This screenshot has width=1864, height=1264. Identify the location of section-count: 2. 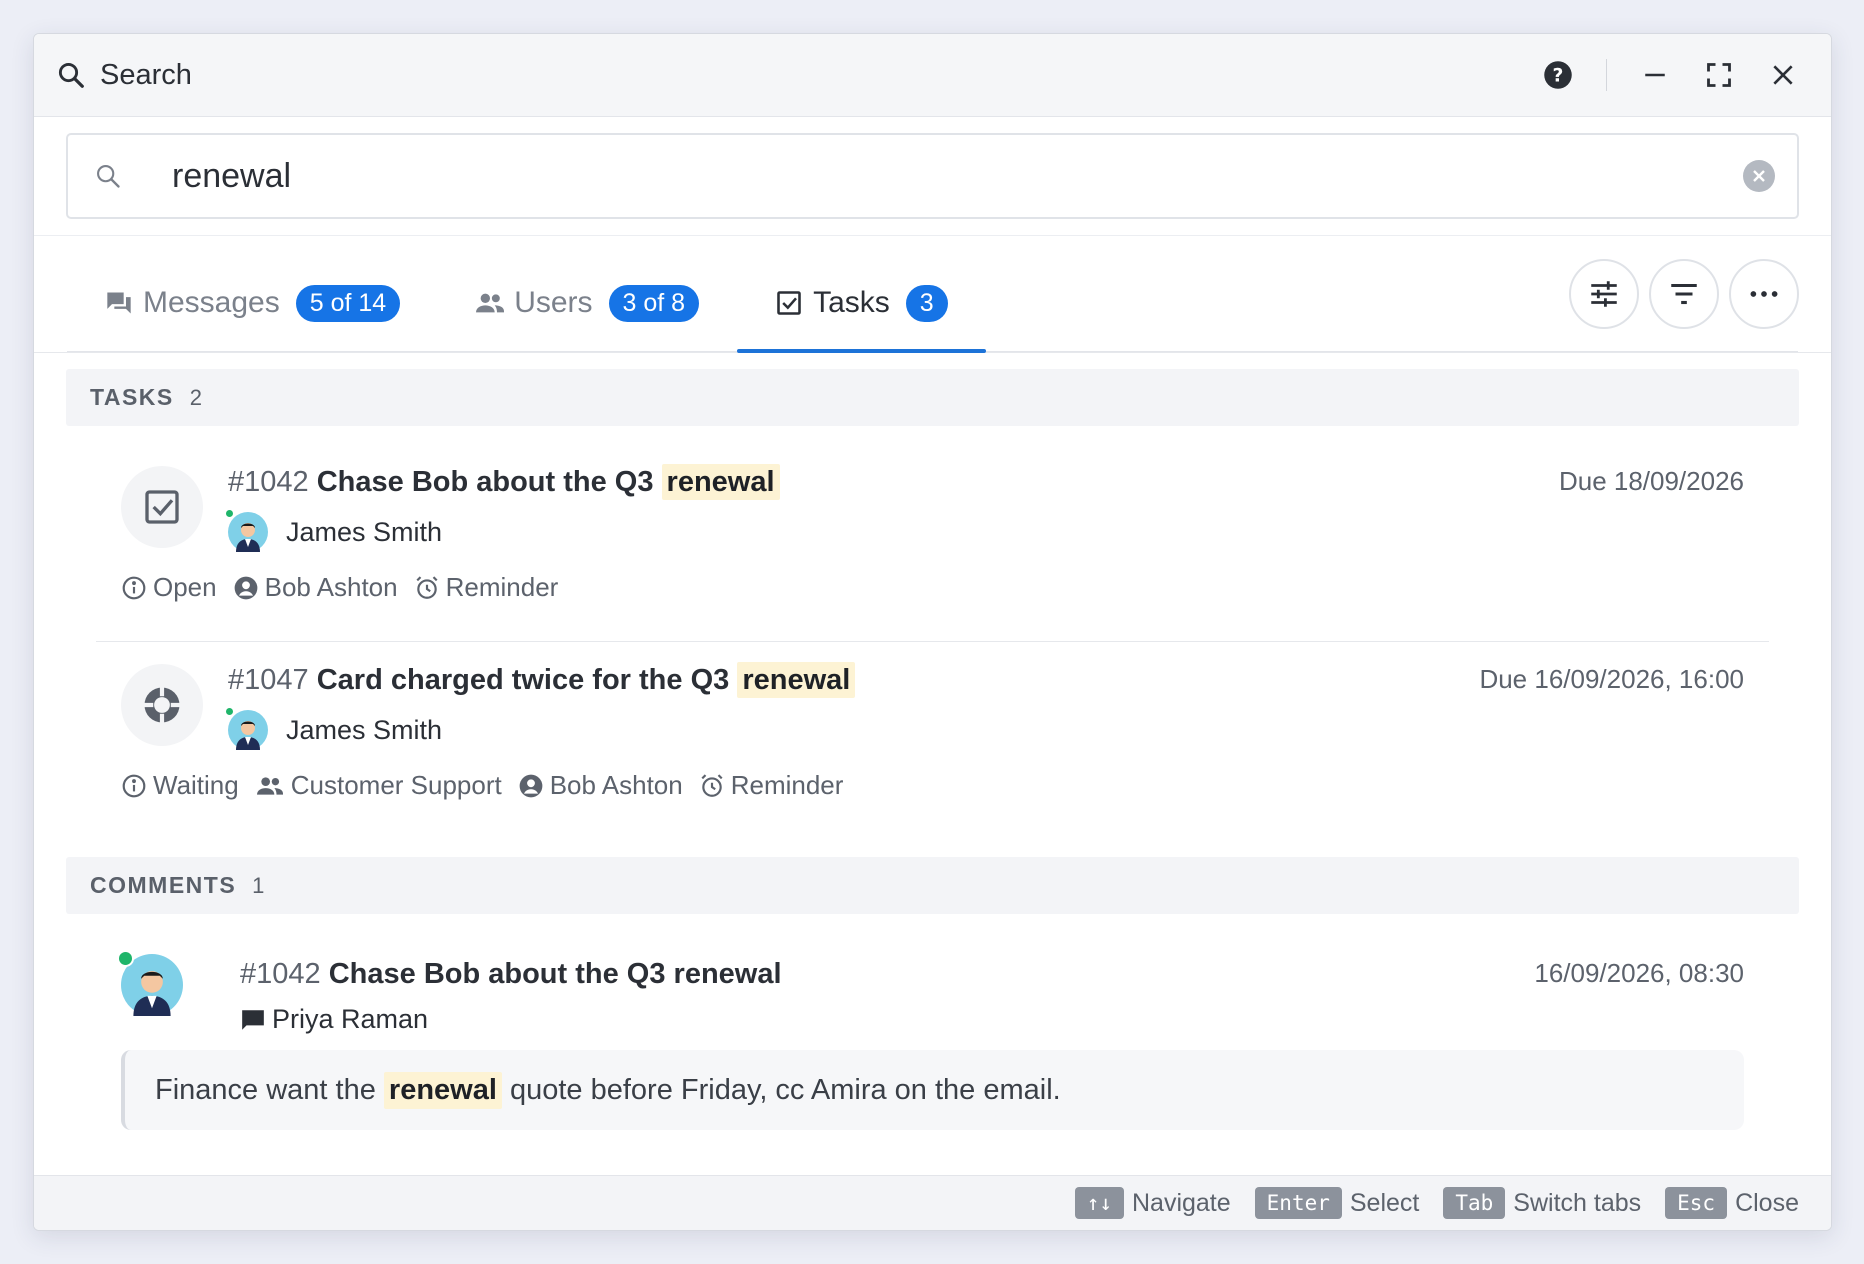
(195, 397).